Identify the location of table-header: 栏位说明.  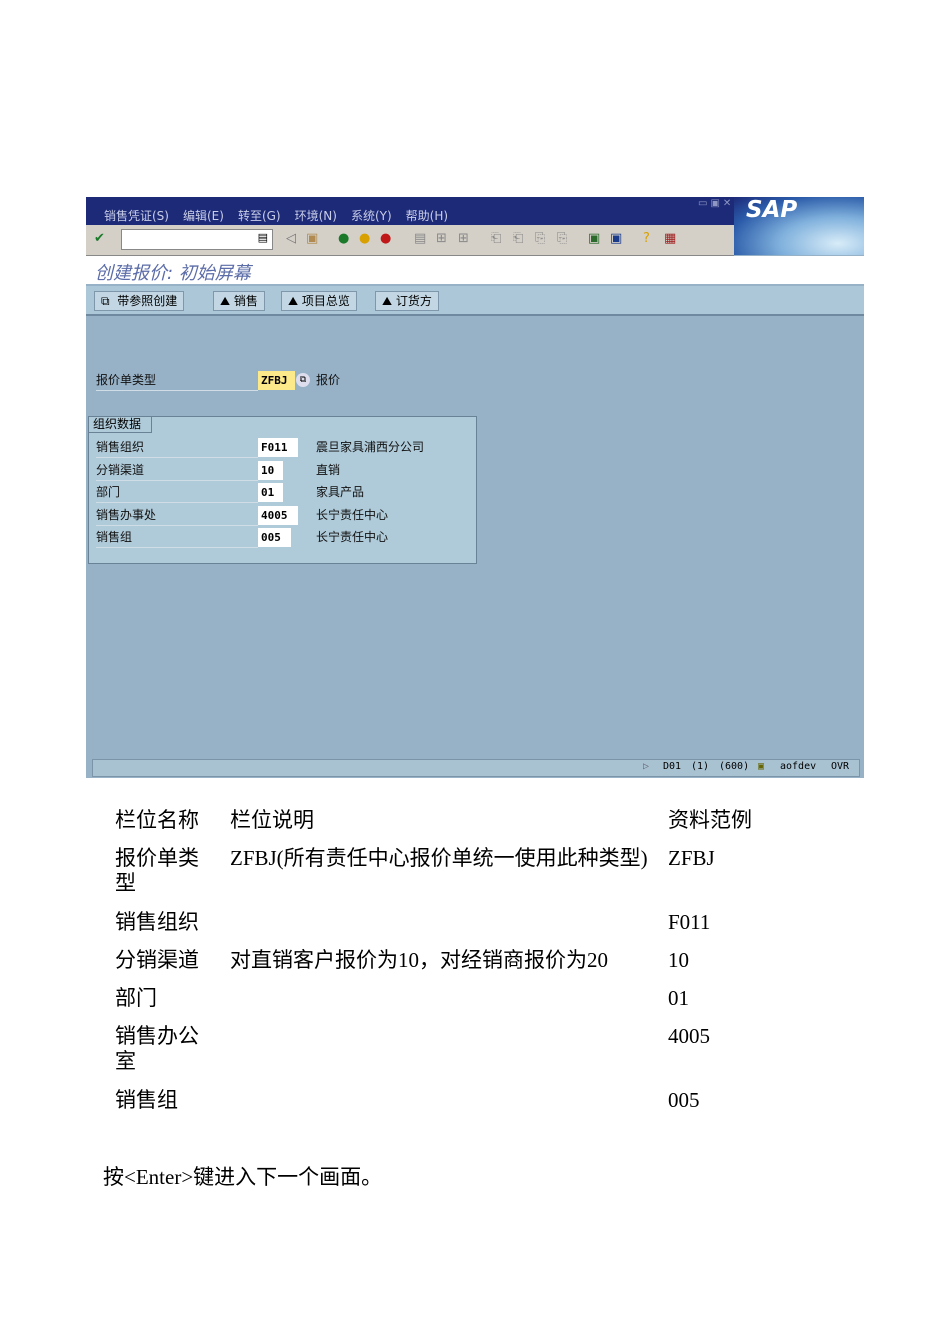
(272, 820).